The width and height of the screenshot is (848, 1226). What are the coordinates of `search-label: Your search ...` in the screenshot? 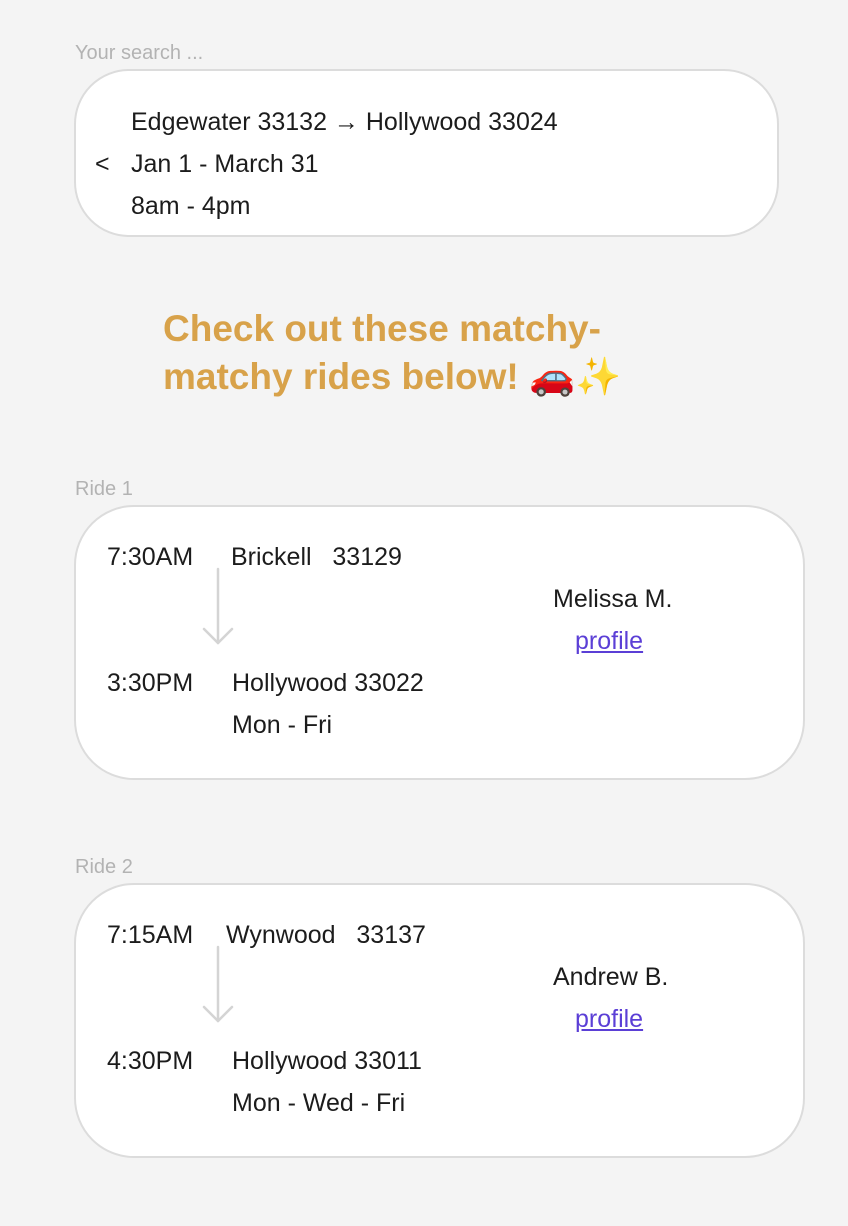 It's located at (139, 53).